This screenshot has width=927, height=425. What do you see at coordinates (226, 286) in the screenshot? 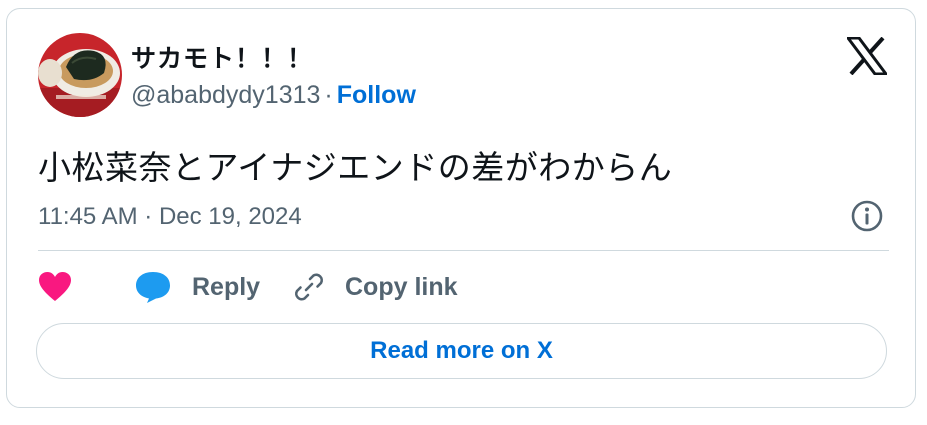
I see `reply-label: Reply` at bounding box center [226, 286].